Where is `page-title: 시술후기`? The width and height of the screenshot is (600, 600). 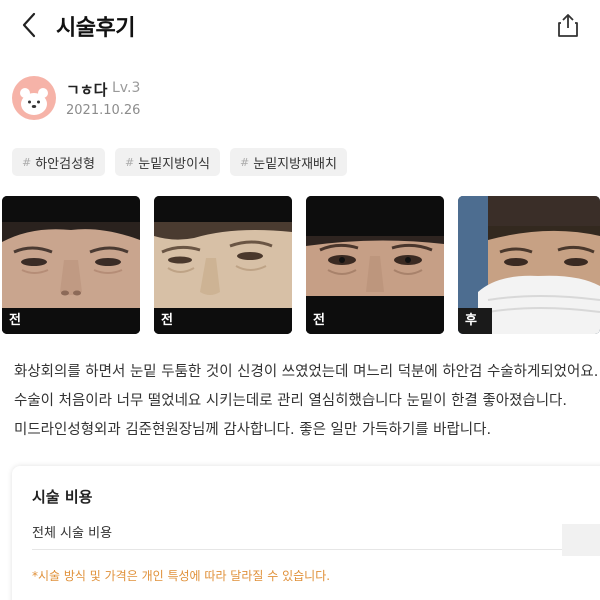
page-title: 시술후기 is located at coordinates (95, 28).